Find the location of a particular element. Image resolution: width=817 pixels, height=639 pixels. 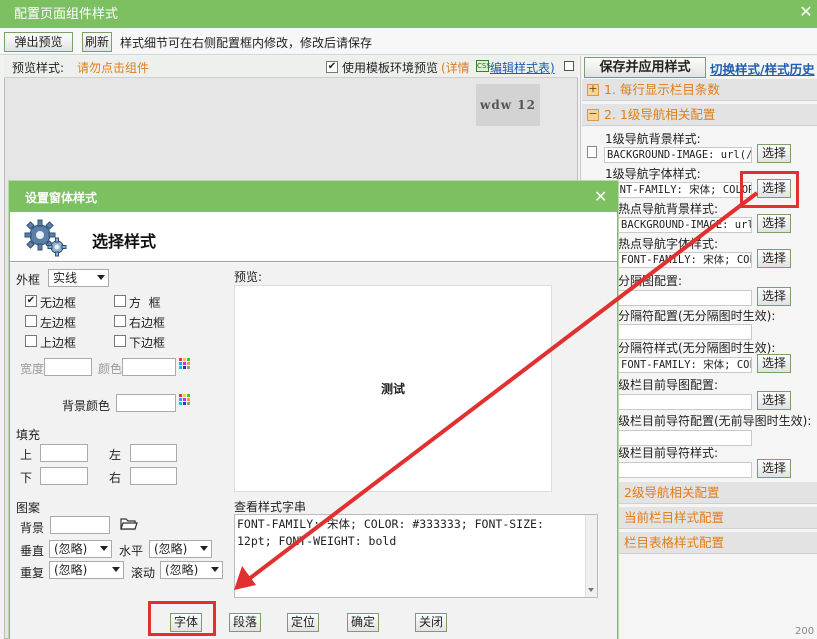

detail-link: (详情 is located at coordinates (455, 67).